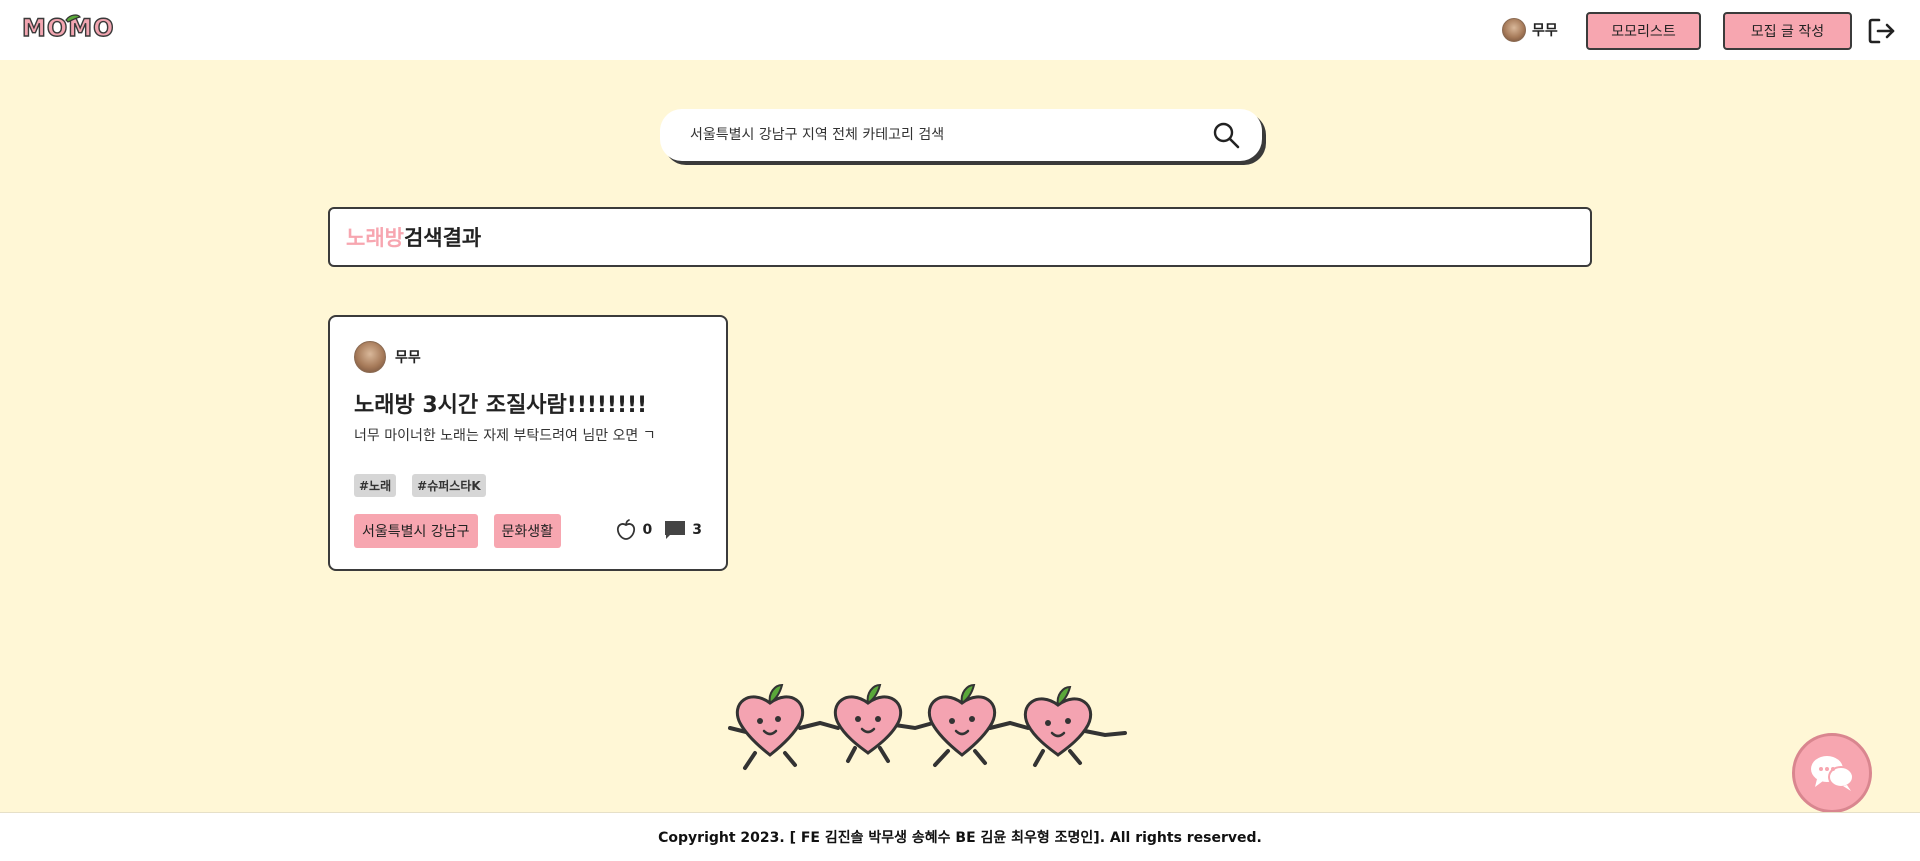 This screenshot has height=861, width=1920. What do you see at coordinates (387, 357) in the screenshot?
I see `post-author: 무무` at bounding box center [387, 357].